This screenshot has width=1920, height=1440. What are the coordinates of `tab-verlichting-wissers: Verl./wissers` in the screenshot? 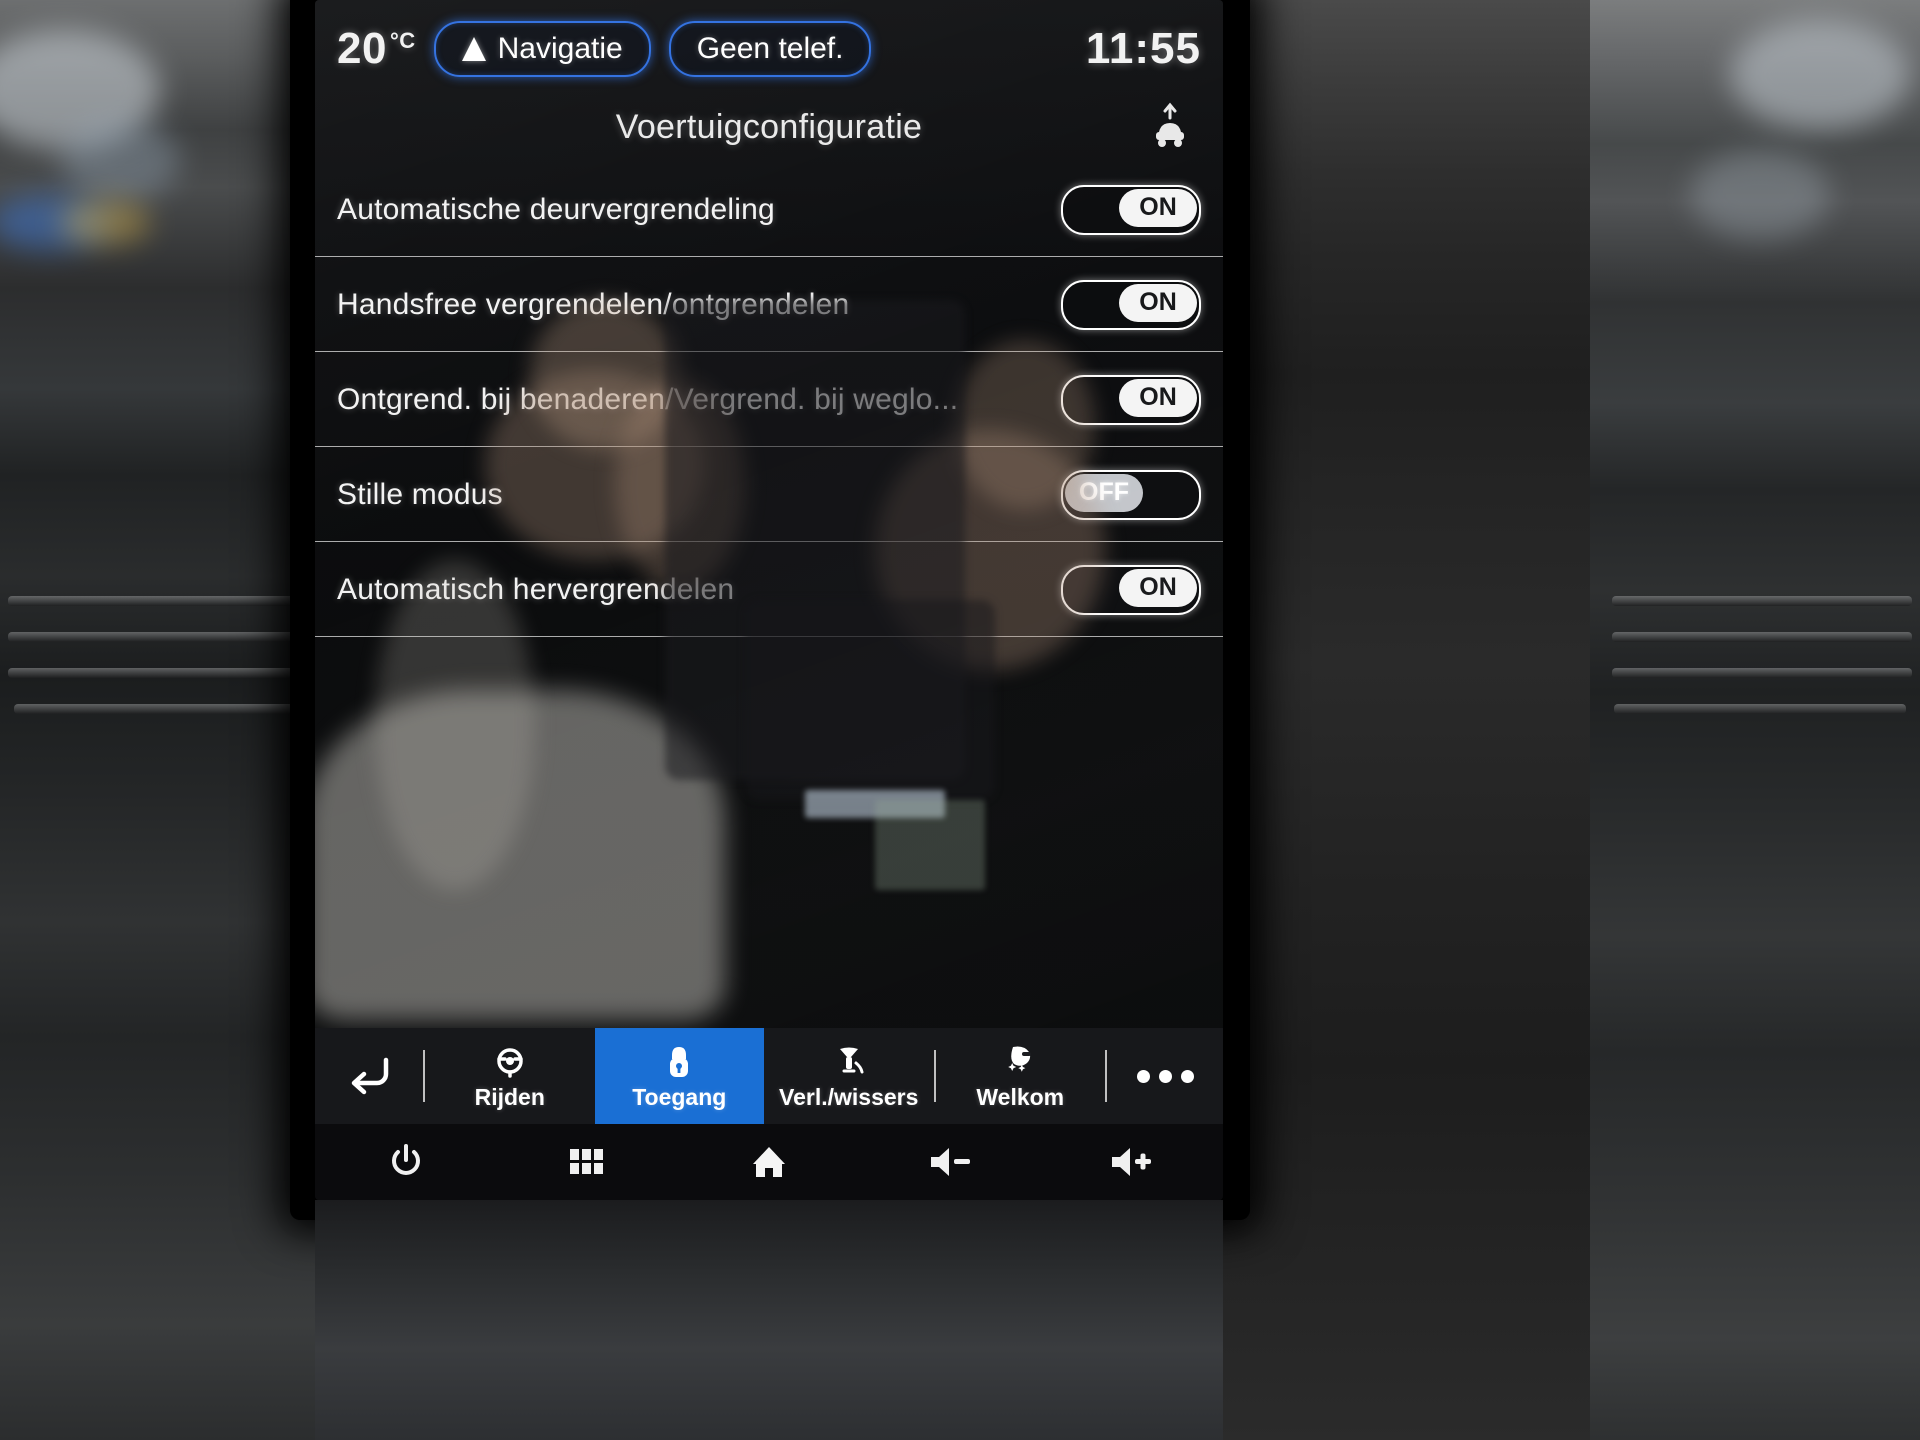 It's located at (849, 1076).